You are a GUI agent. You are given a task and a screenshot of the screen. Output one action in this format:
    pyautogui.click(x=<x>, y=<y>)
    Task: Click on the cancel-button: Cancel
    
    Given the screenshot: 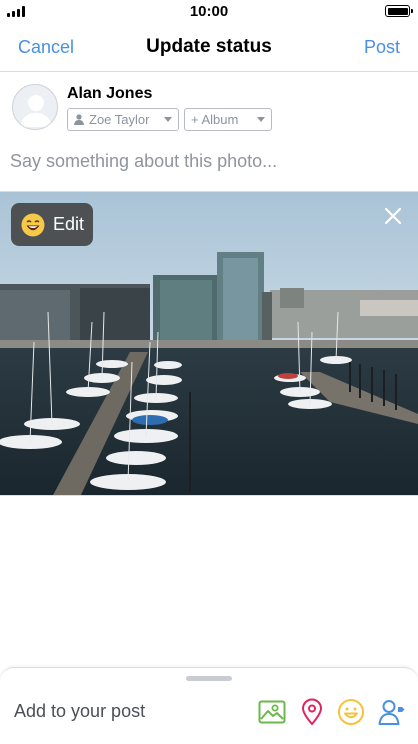 What is the action you would take?
    pyautogui.click(x=46, y=47)
    